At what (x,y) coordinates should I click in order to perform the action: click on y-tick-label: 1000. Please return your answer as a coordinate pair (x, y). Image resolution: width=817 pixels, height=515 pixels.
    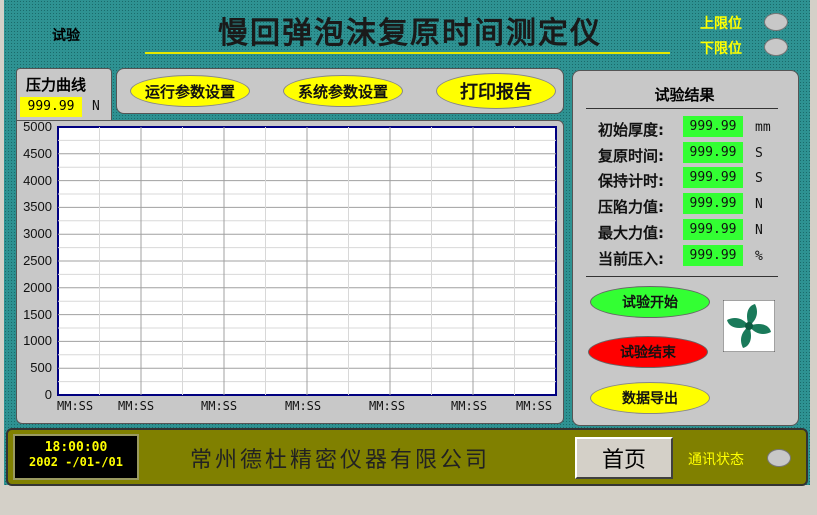
    Looking at the image, I should click on (37, 341).